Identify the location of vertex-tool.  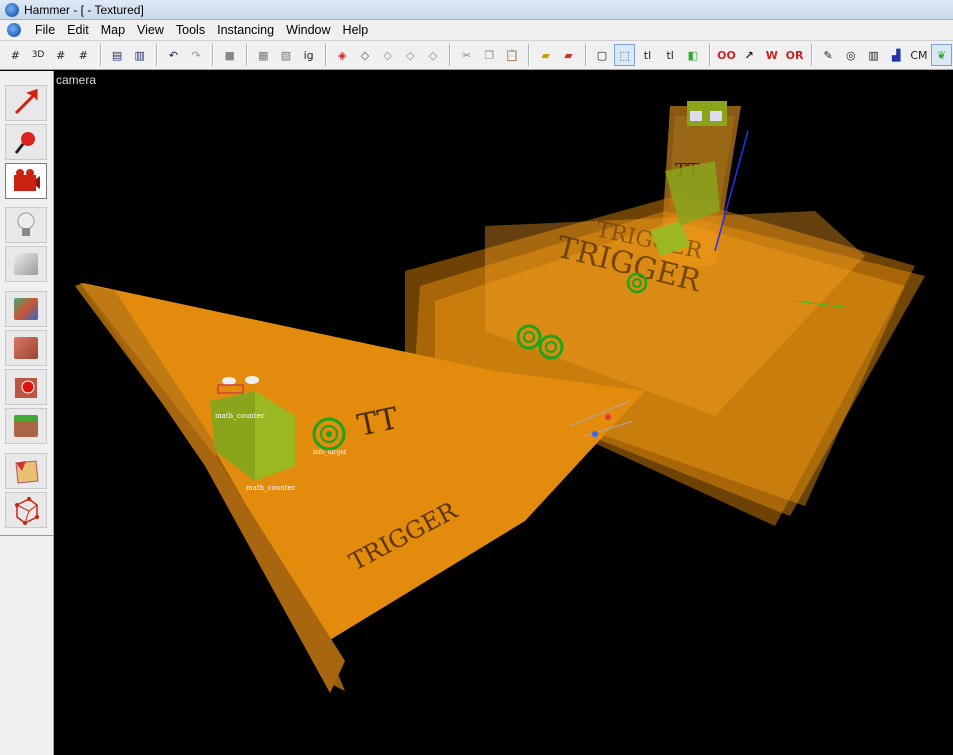
(26, 510).